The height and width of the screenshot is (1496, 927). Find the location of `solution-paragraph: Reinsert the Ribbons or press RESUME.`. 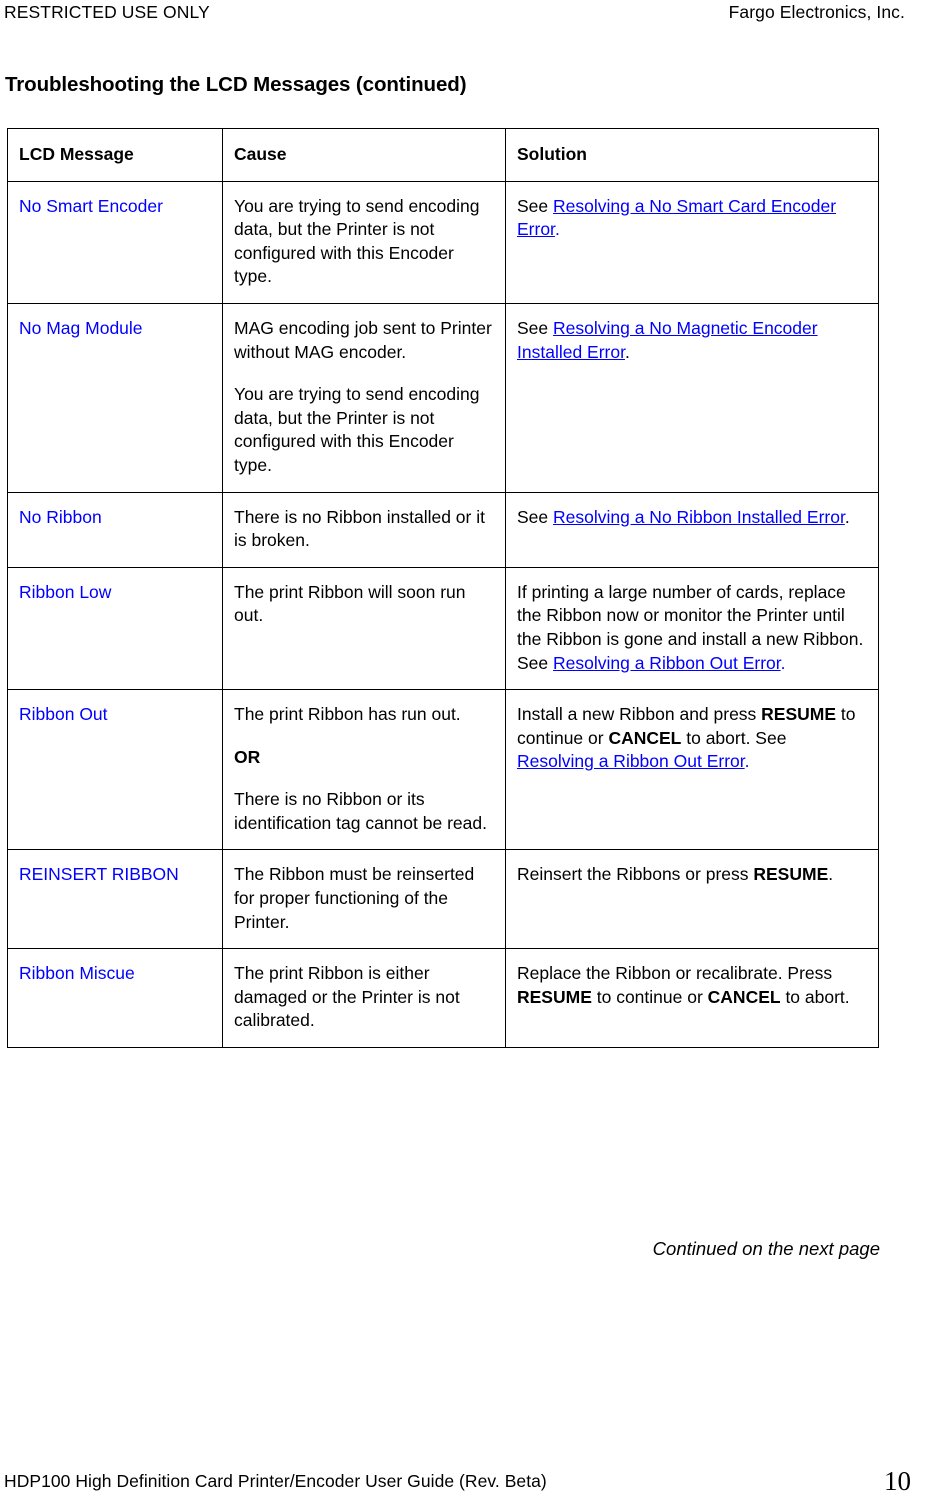

solution-paragraph: Reinsert the Ribbons or press RESUME. is located at coordinates (692, 875).